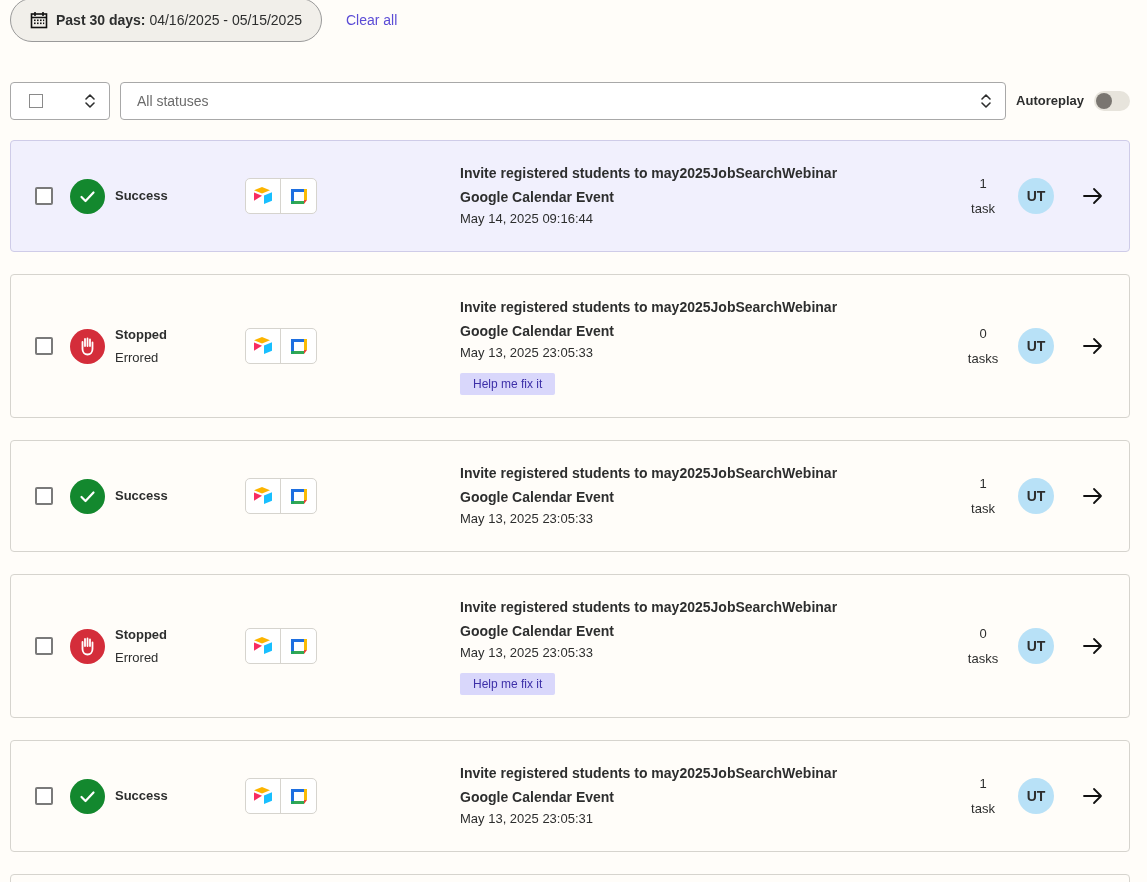 This screenshot has width=1147, height=882. I want to click on run-row: Success Invite registered students to may2025JobSearchWebinar Google Calendar Event May 13, 2025 23:05:33 1 task UT, so click(570, 496).